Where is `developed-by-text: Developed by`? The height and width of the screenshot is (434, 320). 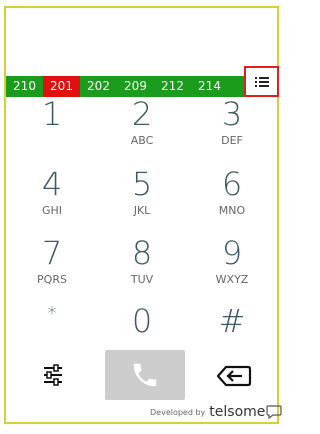 developed-by-text: Developed by is located at coordinates (178, 412).